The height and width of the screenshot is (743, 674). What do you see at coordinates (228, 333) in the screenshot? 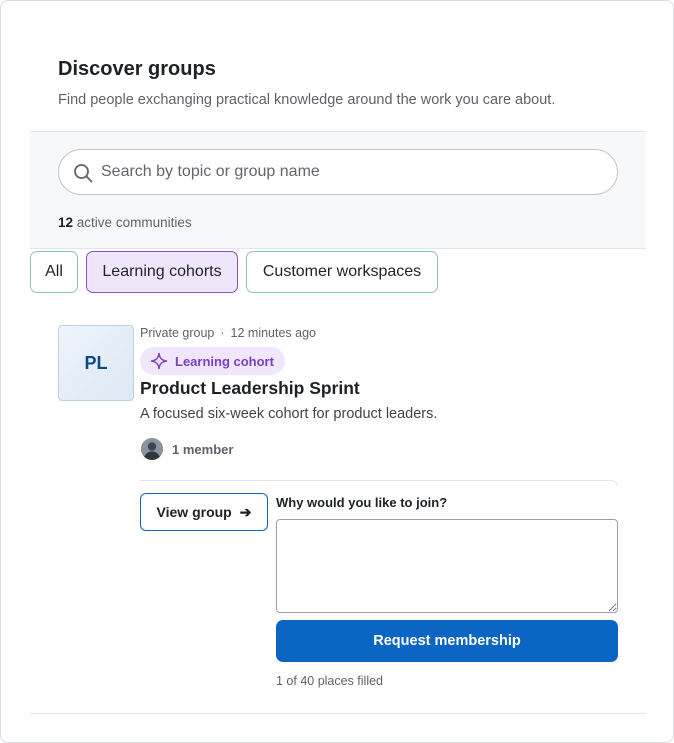
I see `group-meta: Private group · 12 minutes ago` at bounding box center [228, 333].